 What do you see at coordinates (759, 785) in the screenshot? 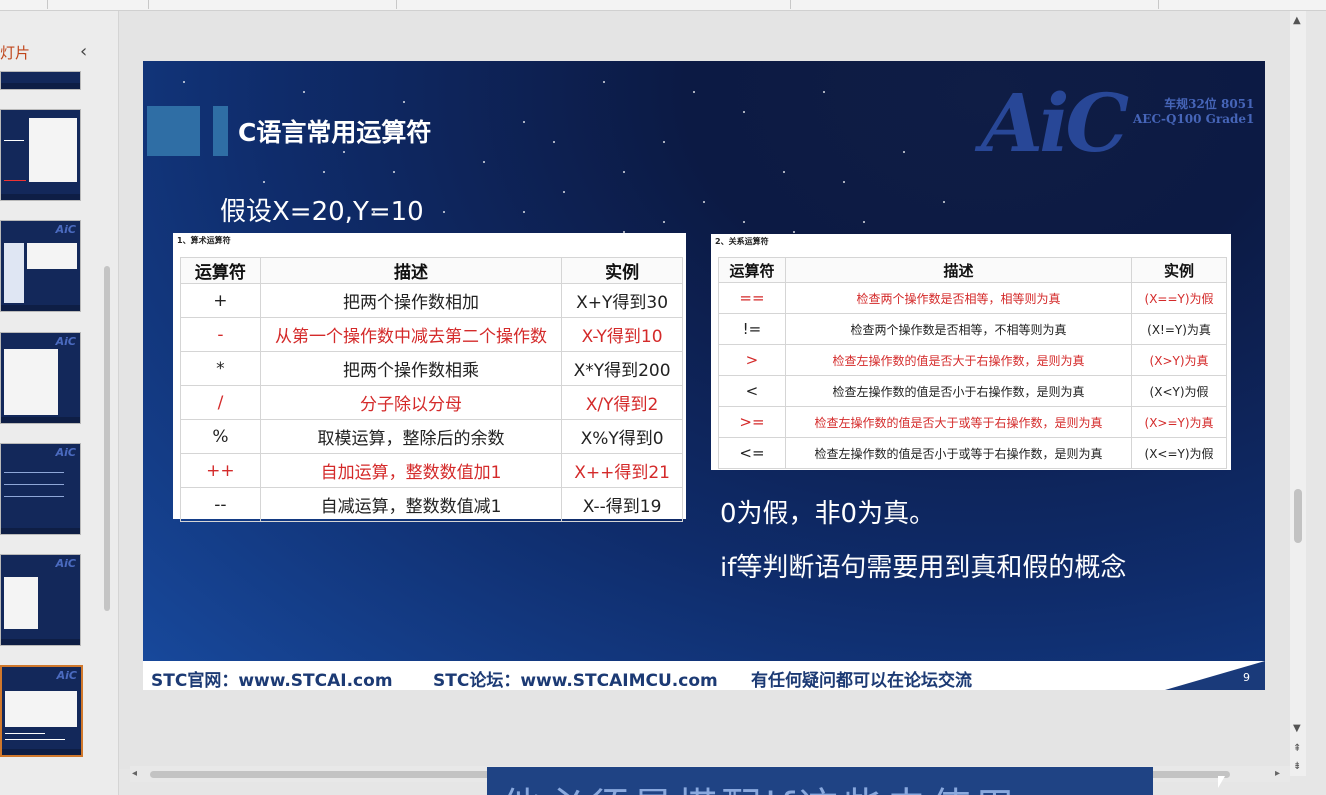
I see `video-subtitle: 他必须是搭配if这些去使用` at bounding box center [759, 785].